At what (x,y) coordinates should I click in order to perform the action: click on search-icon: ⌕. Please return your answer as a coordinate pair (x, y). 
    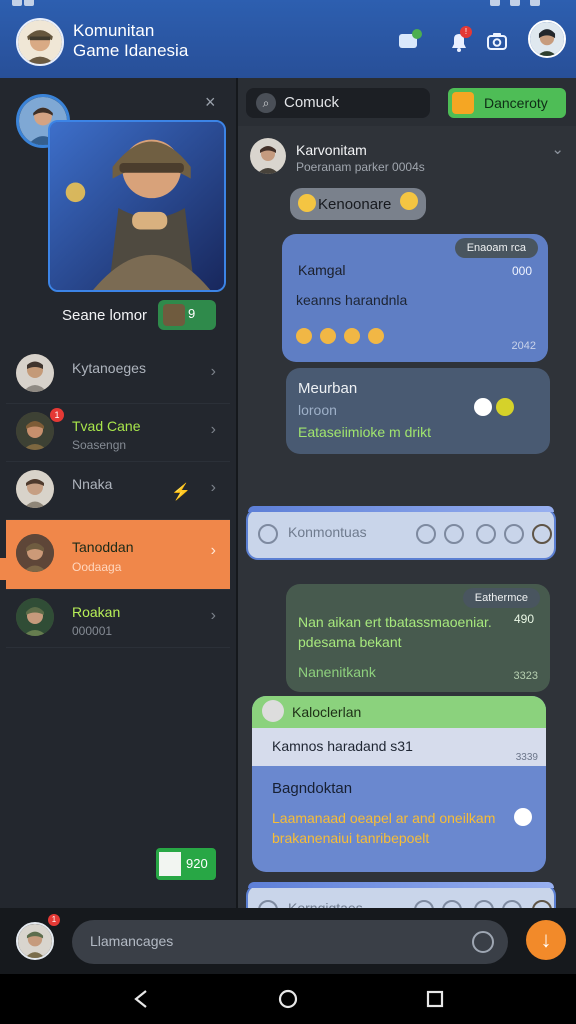
    Looking at the image, I should click on (266, 103).